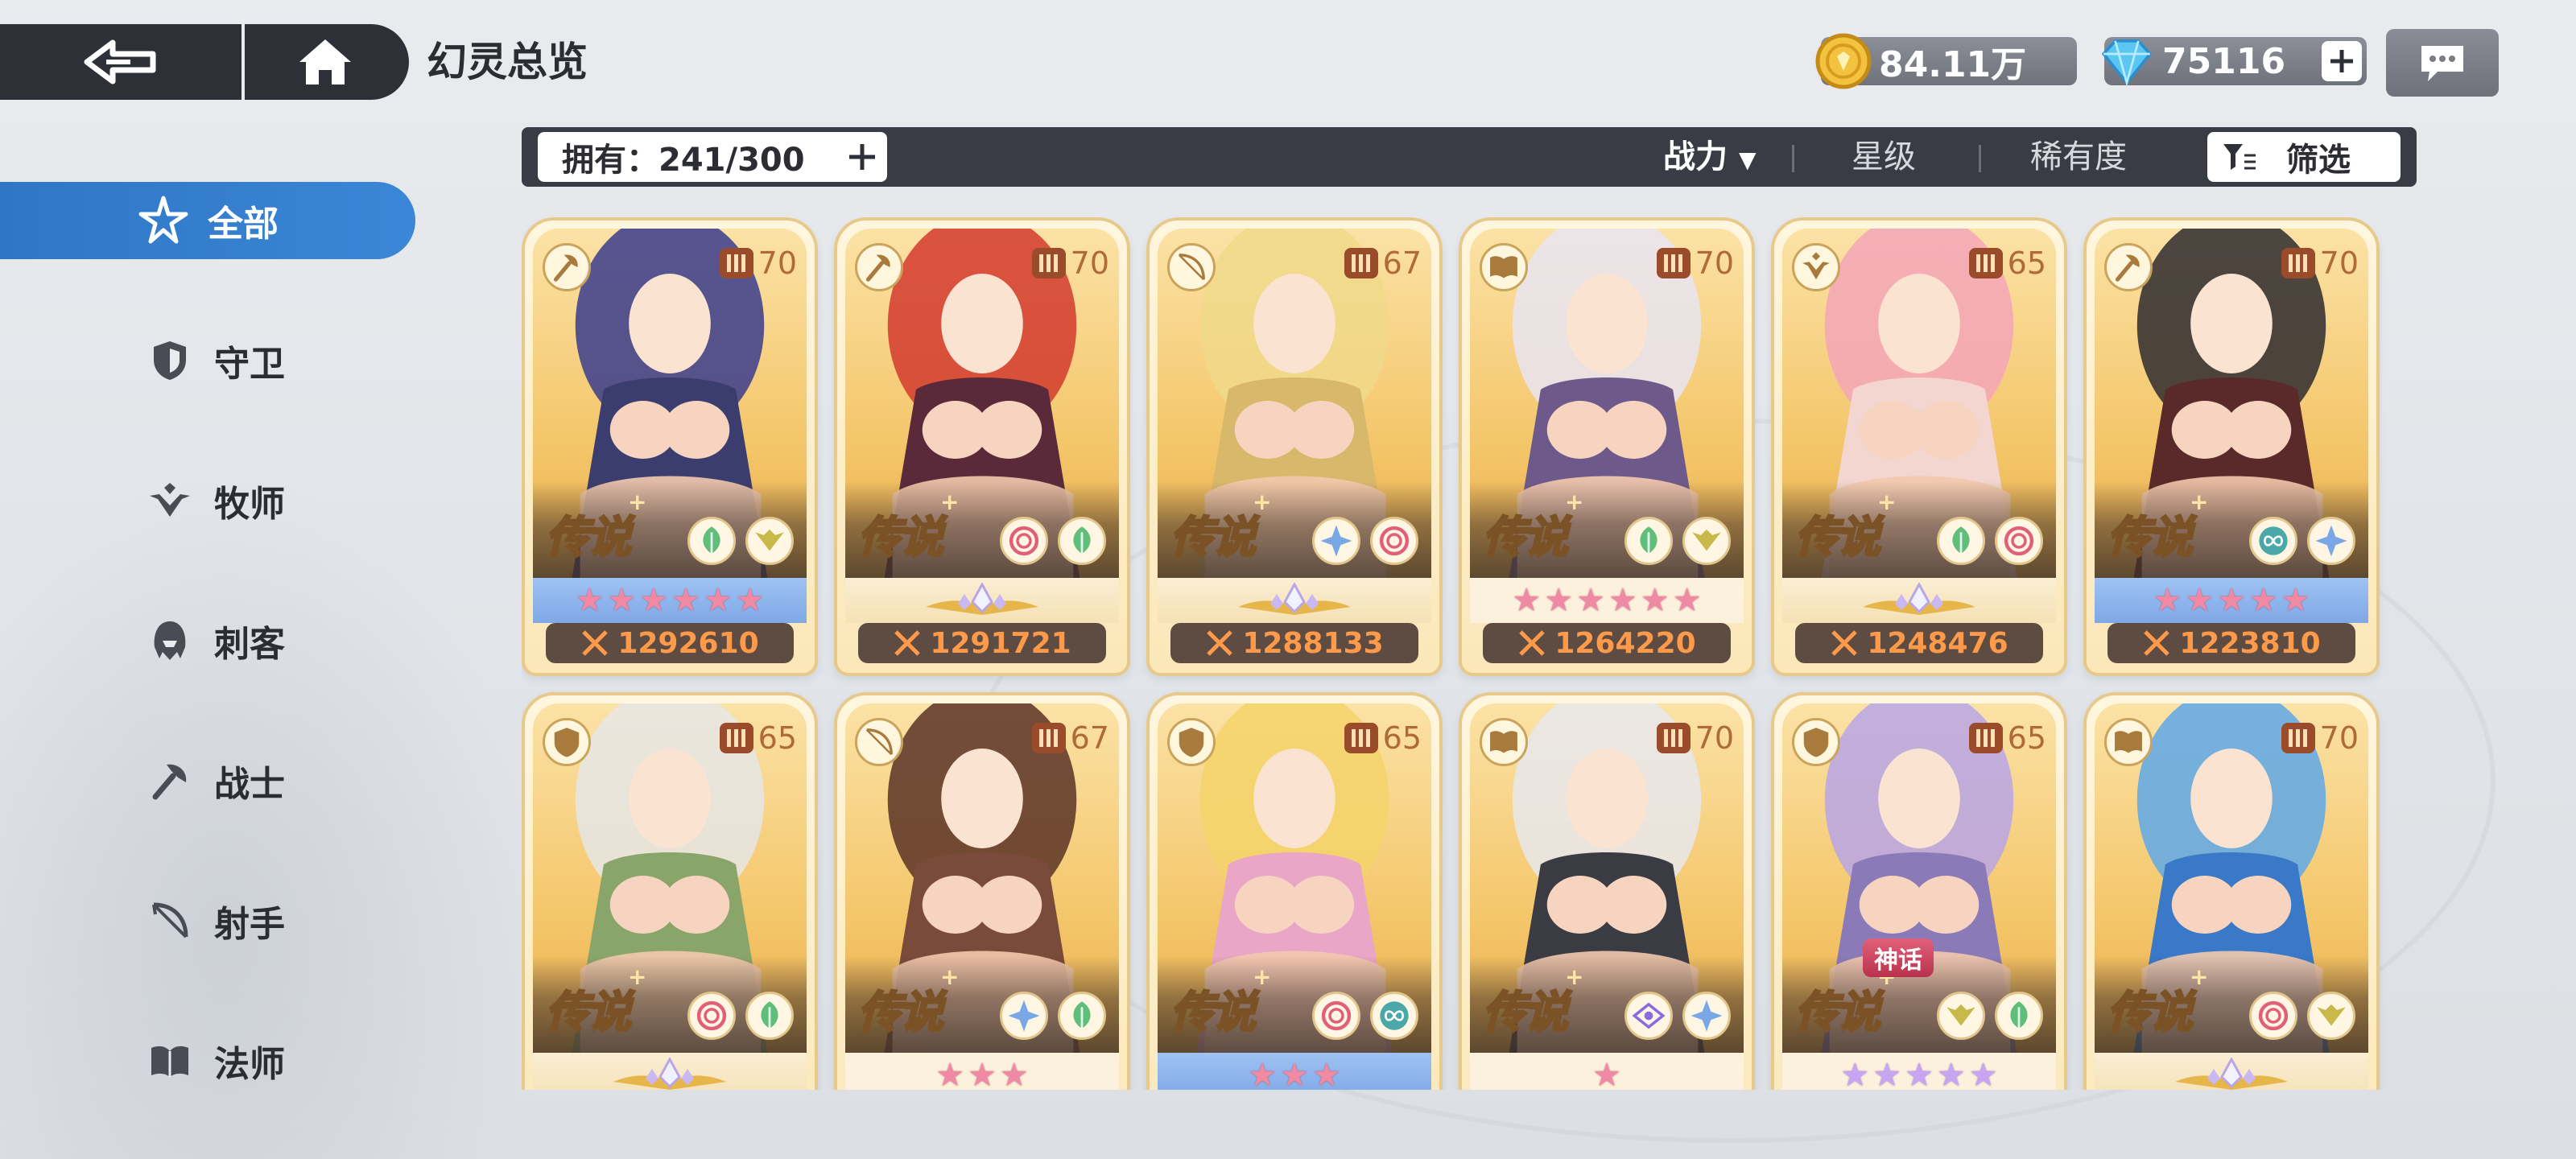  What do you see at coordinates (670, 891) in the screenshot?
I see `spirit-card: 65 传说 +` at bounding box center [670, 891].